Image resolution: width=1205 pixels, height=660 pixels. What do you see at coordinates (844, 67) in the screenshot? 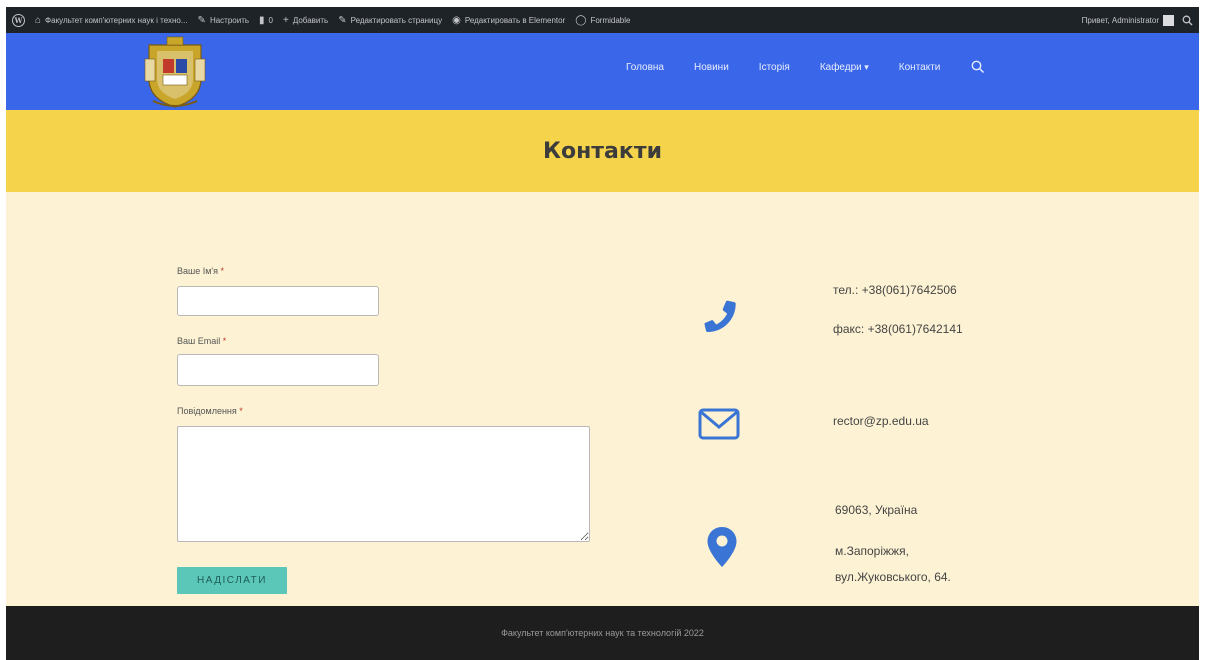
I see `nav-item-departments: Кафедри` at bounding box center [844, 67].